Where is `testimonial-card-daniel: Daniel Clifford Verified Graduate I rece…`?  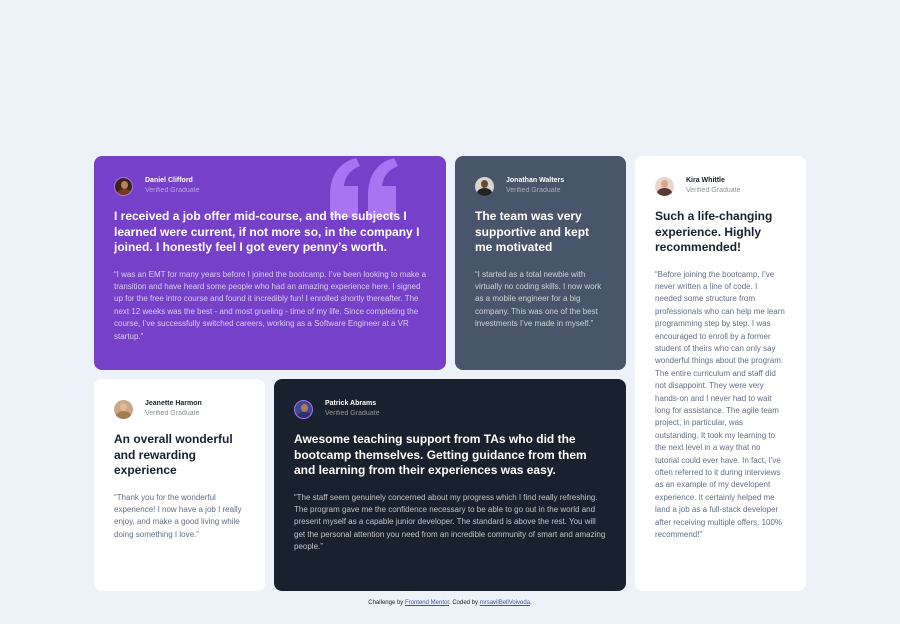 testimonial-card-daniel: Daniel Clifford Verified Graduate I rece… is located at coordinates (270, 263).